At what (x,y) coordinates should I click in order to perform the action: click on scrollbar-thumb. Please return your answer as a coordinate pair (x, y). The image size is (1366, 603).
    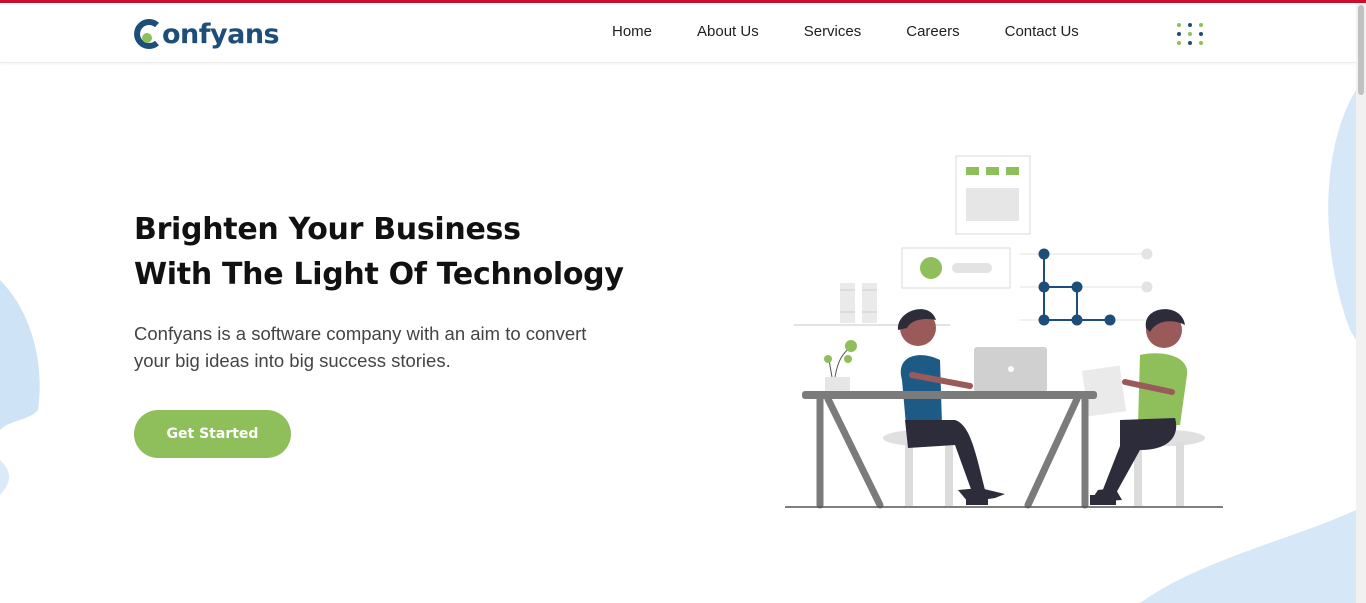
    Looking at the image, I should click on (1361, 50).